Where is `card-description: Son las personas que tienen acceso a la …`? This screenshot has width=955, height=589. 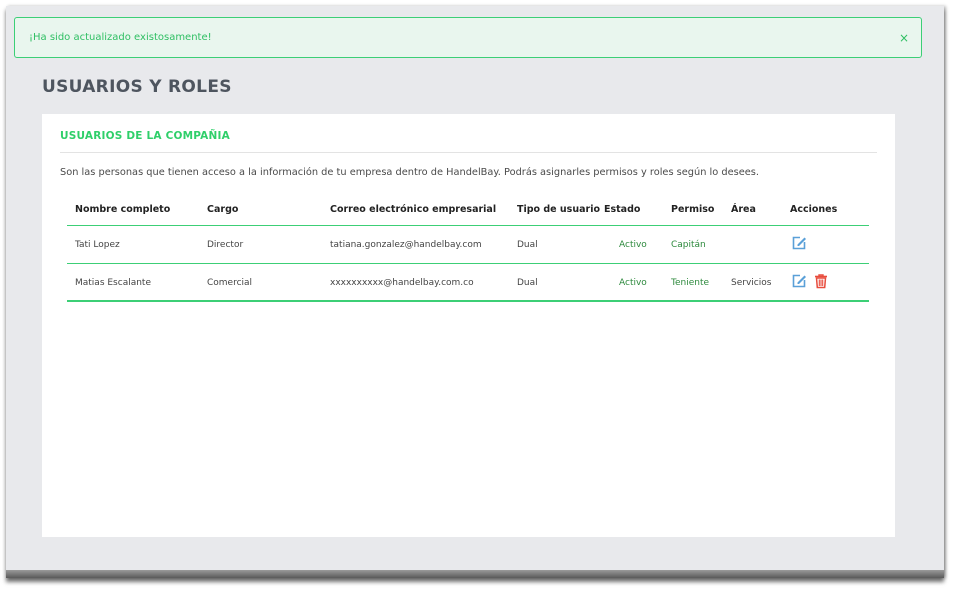
card-description: Son las personas que tienen acceso a la … is located at coordinates (410, 172).